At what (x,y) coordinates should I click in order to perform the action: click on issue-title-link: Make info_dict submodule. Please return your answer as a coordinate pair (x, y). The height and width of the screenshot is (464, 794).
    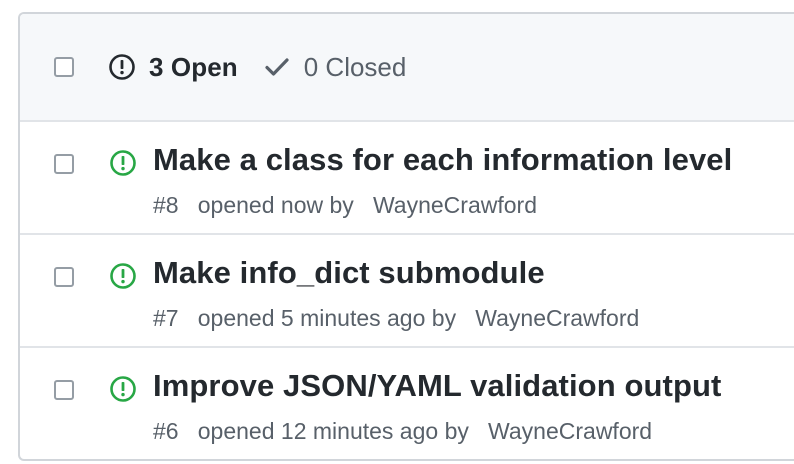
    Looking at the image, I should click on (349, 273).